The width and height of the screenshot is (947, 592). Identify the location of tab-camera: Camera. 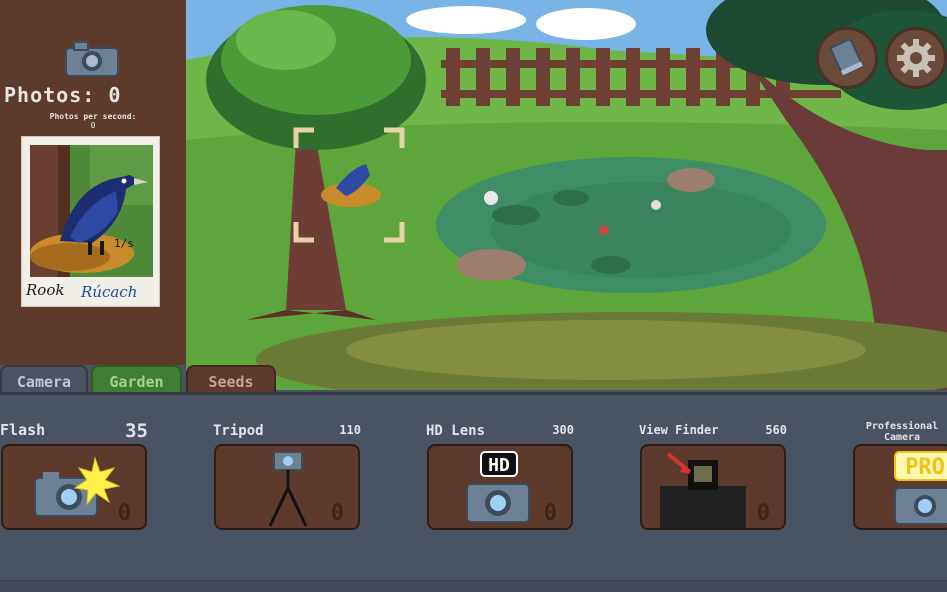
(44, 379).